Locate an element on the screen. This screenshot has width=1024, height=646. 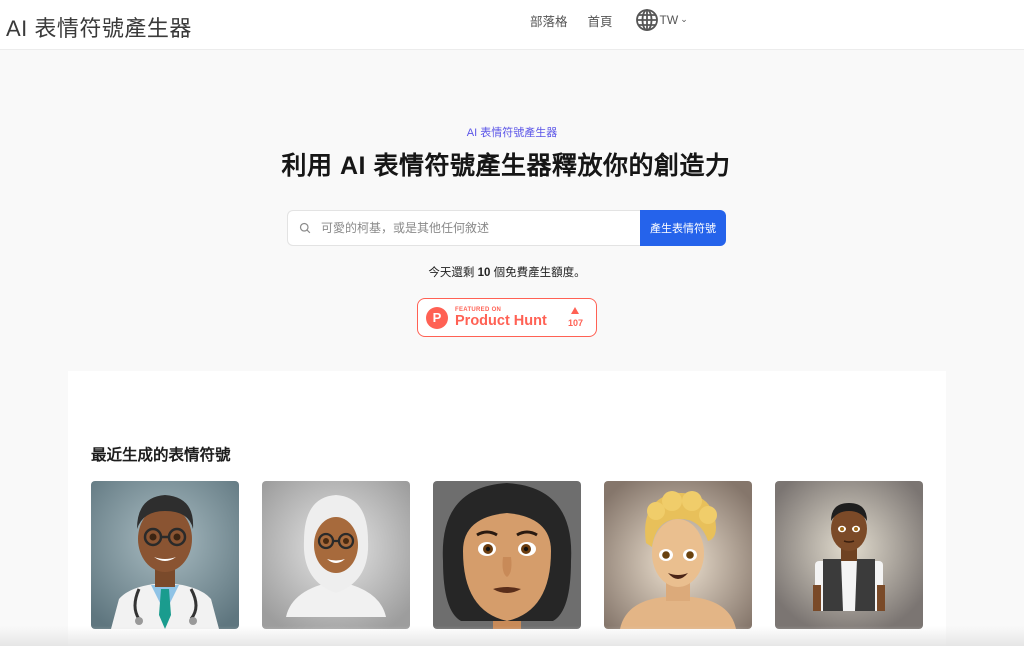
bottom-scroll-fade is located at coordinates (512, 636).